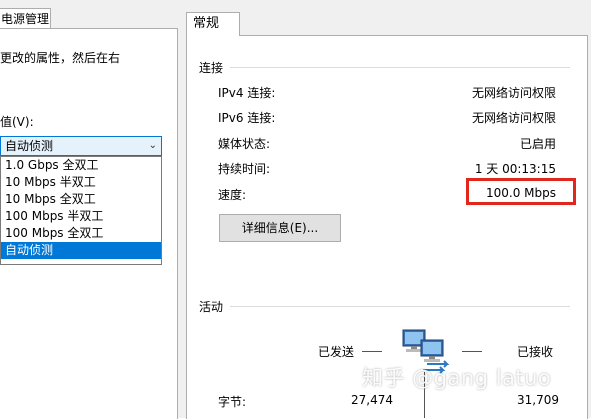 The width and height of the screenshot is (591, 419). What do you see at coordinates (153, 146) in the screenshot?
I see `chevron-down-icon: ⌄` at bounding box center [153, 146].